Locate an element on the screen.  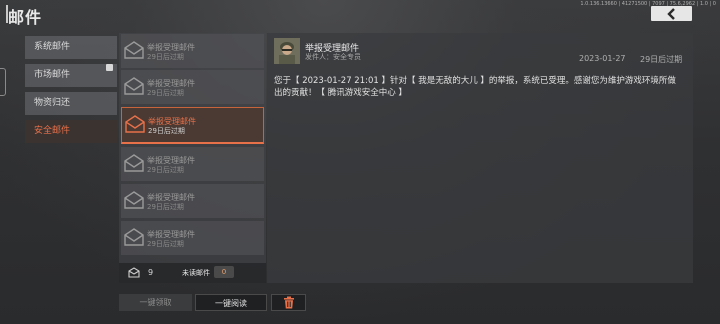
delete-button is located at coordinates (288, 302).